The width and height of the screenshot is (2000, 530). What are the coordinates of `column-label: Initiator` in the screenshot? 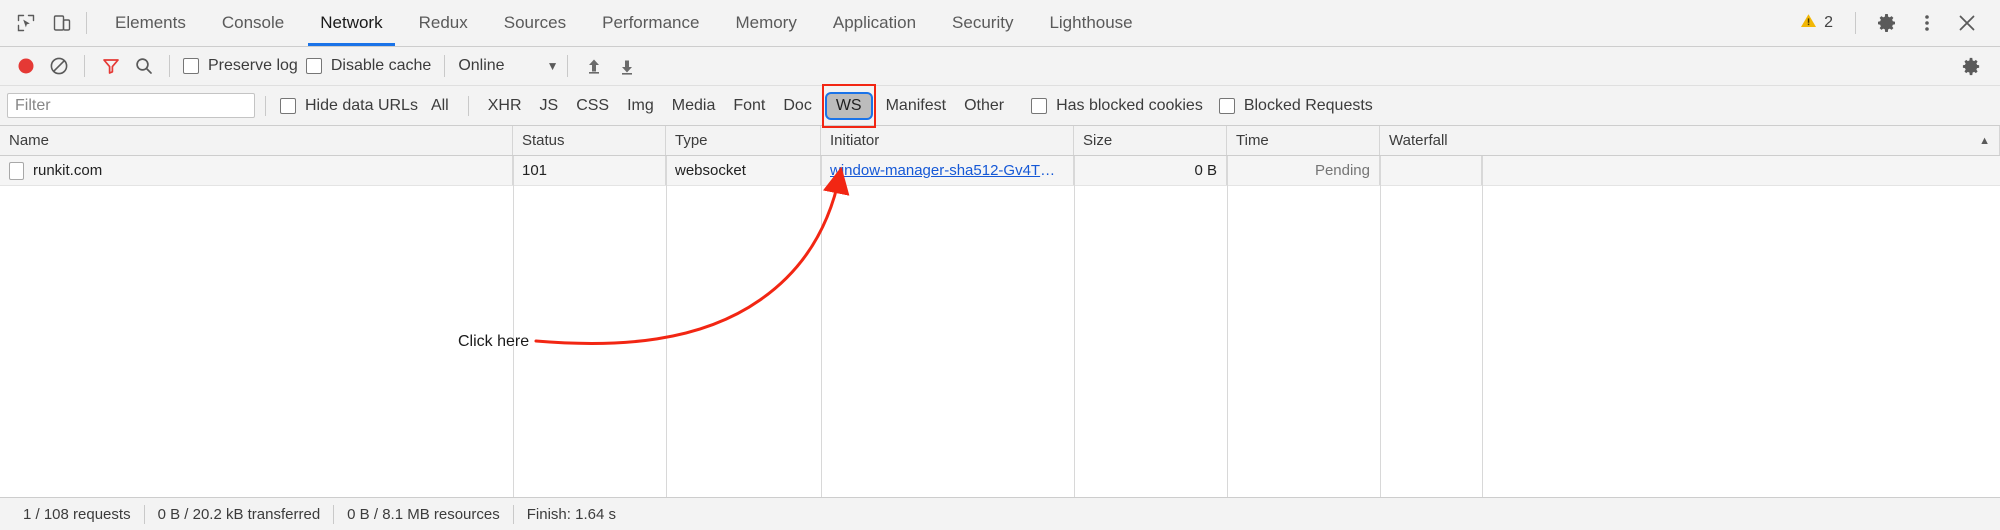 It's located at (855, 140).